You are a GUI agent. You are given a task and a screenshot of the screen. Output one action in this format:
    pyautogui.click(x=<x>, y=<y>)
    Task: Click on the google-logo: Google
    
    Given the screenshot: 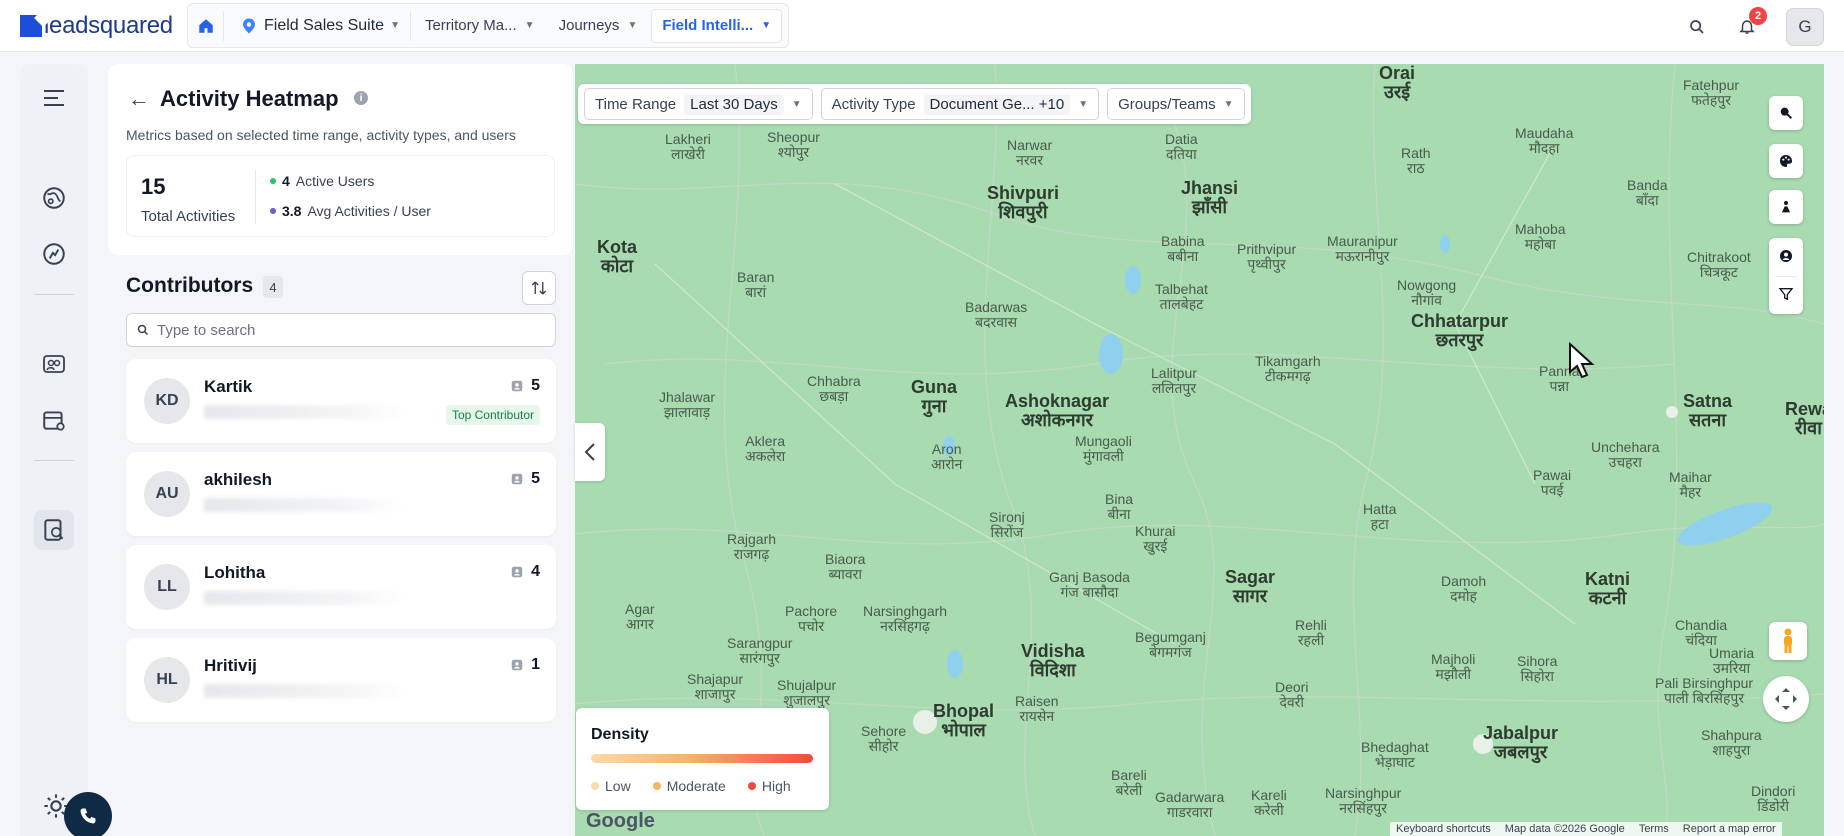 What is the action you would take?
    pyautogui.click(x=620, y=821)
    